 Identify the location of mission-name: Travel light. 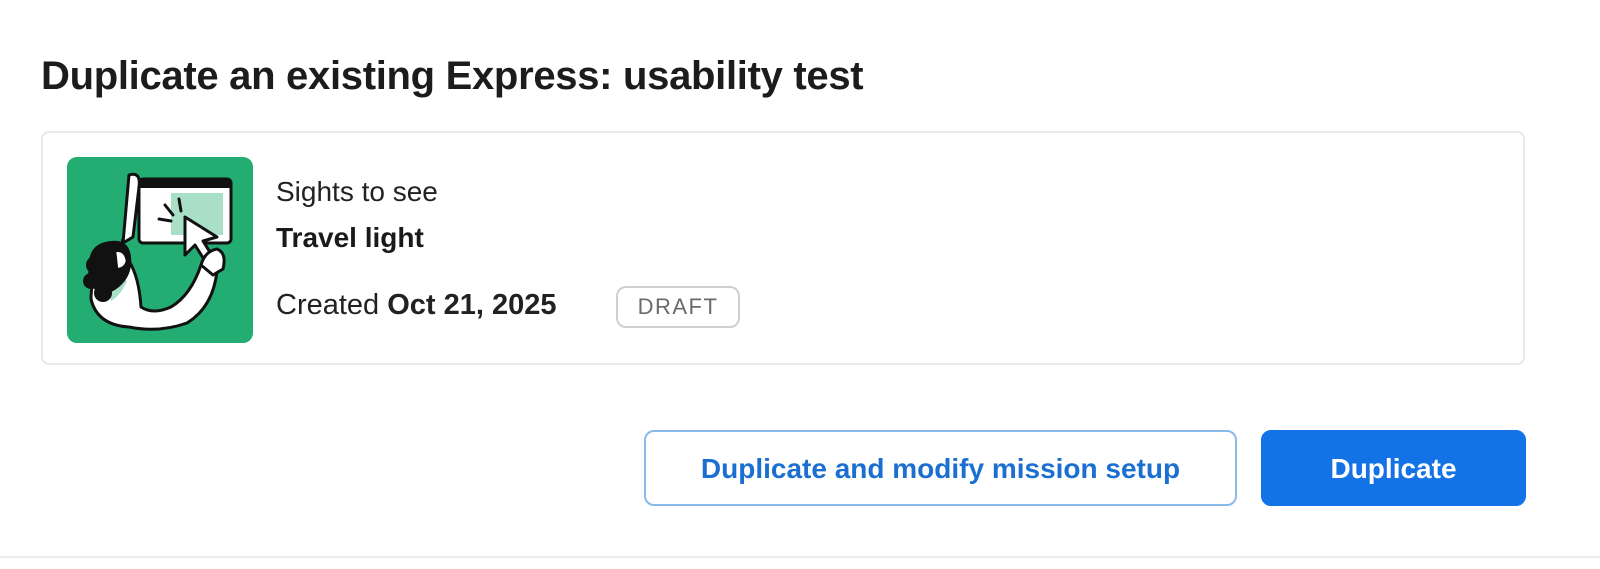
(350, 237).